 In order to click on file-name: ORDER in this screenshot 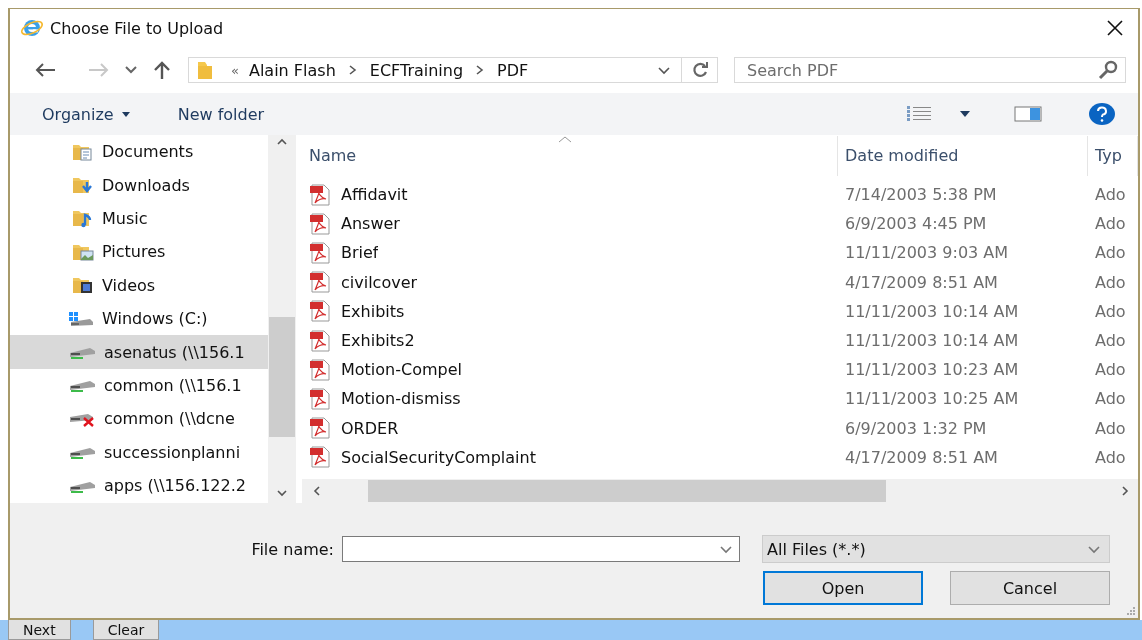, I will do `click(370, 428)`.